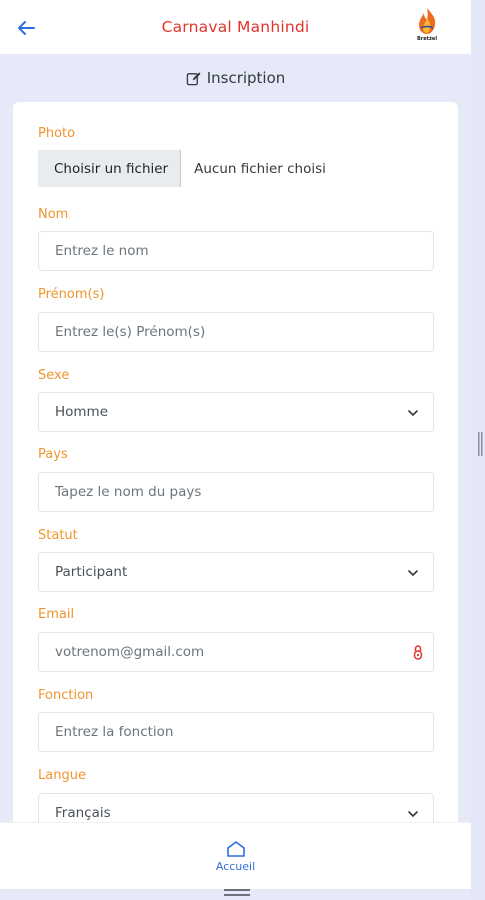 Image resolution: width=485 pixels, height=900 pixels. Describe the element at coordinates (246, 78) in the screenshot. I see `section-title: Inscription` at that location.